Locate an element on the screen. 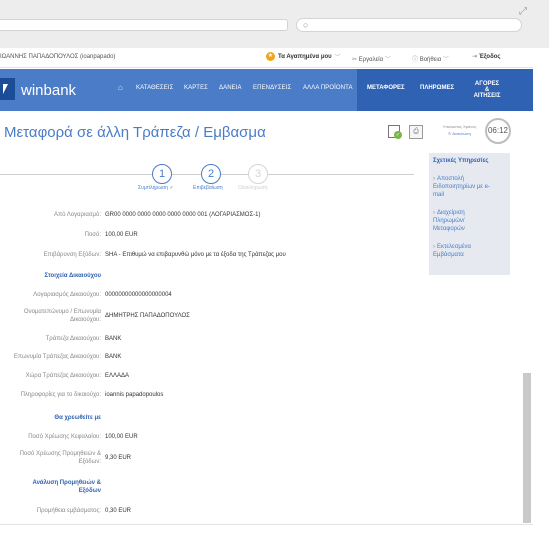 The height and width of the screenshot is (551, 549). expand-icon: ⤢ is located at coordinates (523, 11).